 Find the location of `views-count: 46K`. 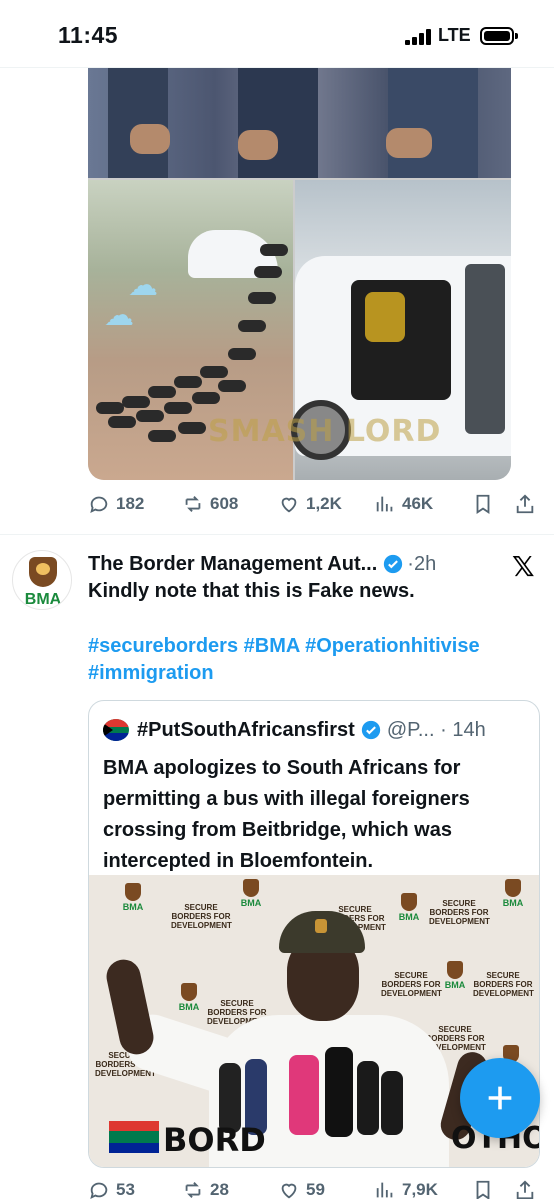

views-count: 46K is located at coordinates (418, 503).